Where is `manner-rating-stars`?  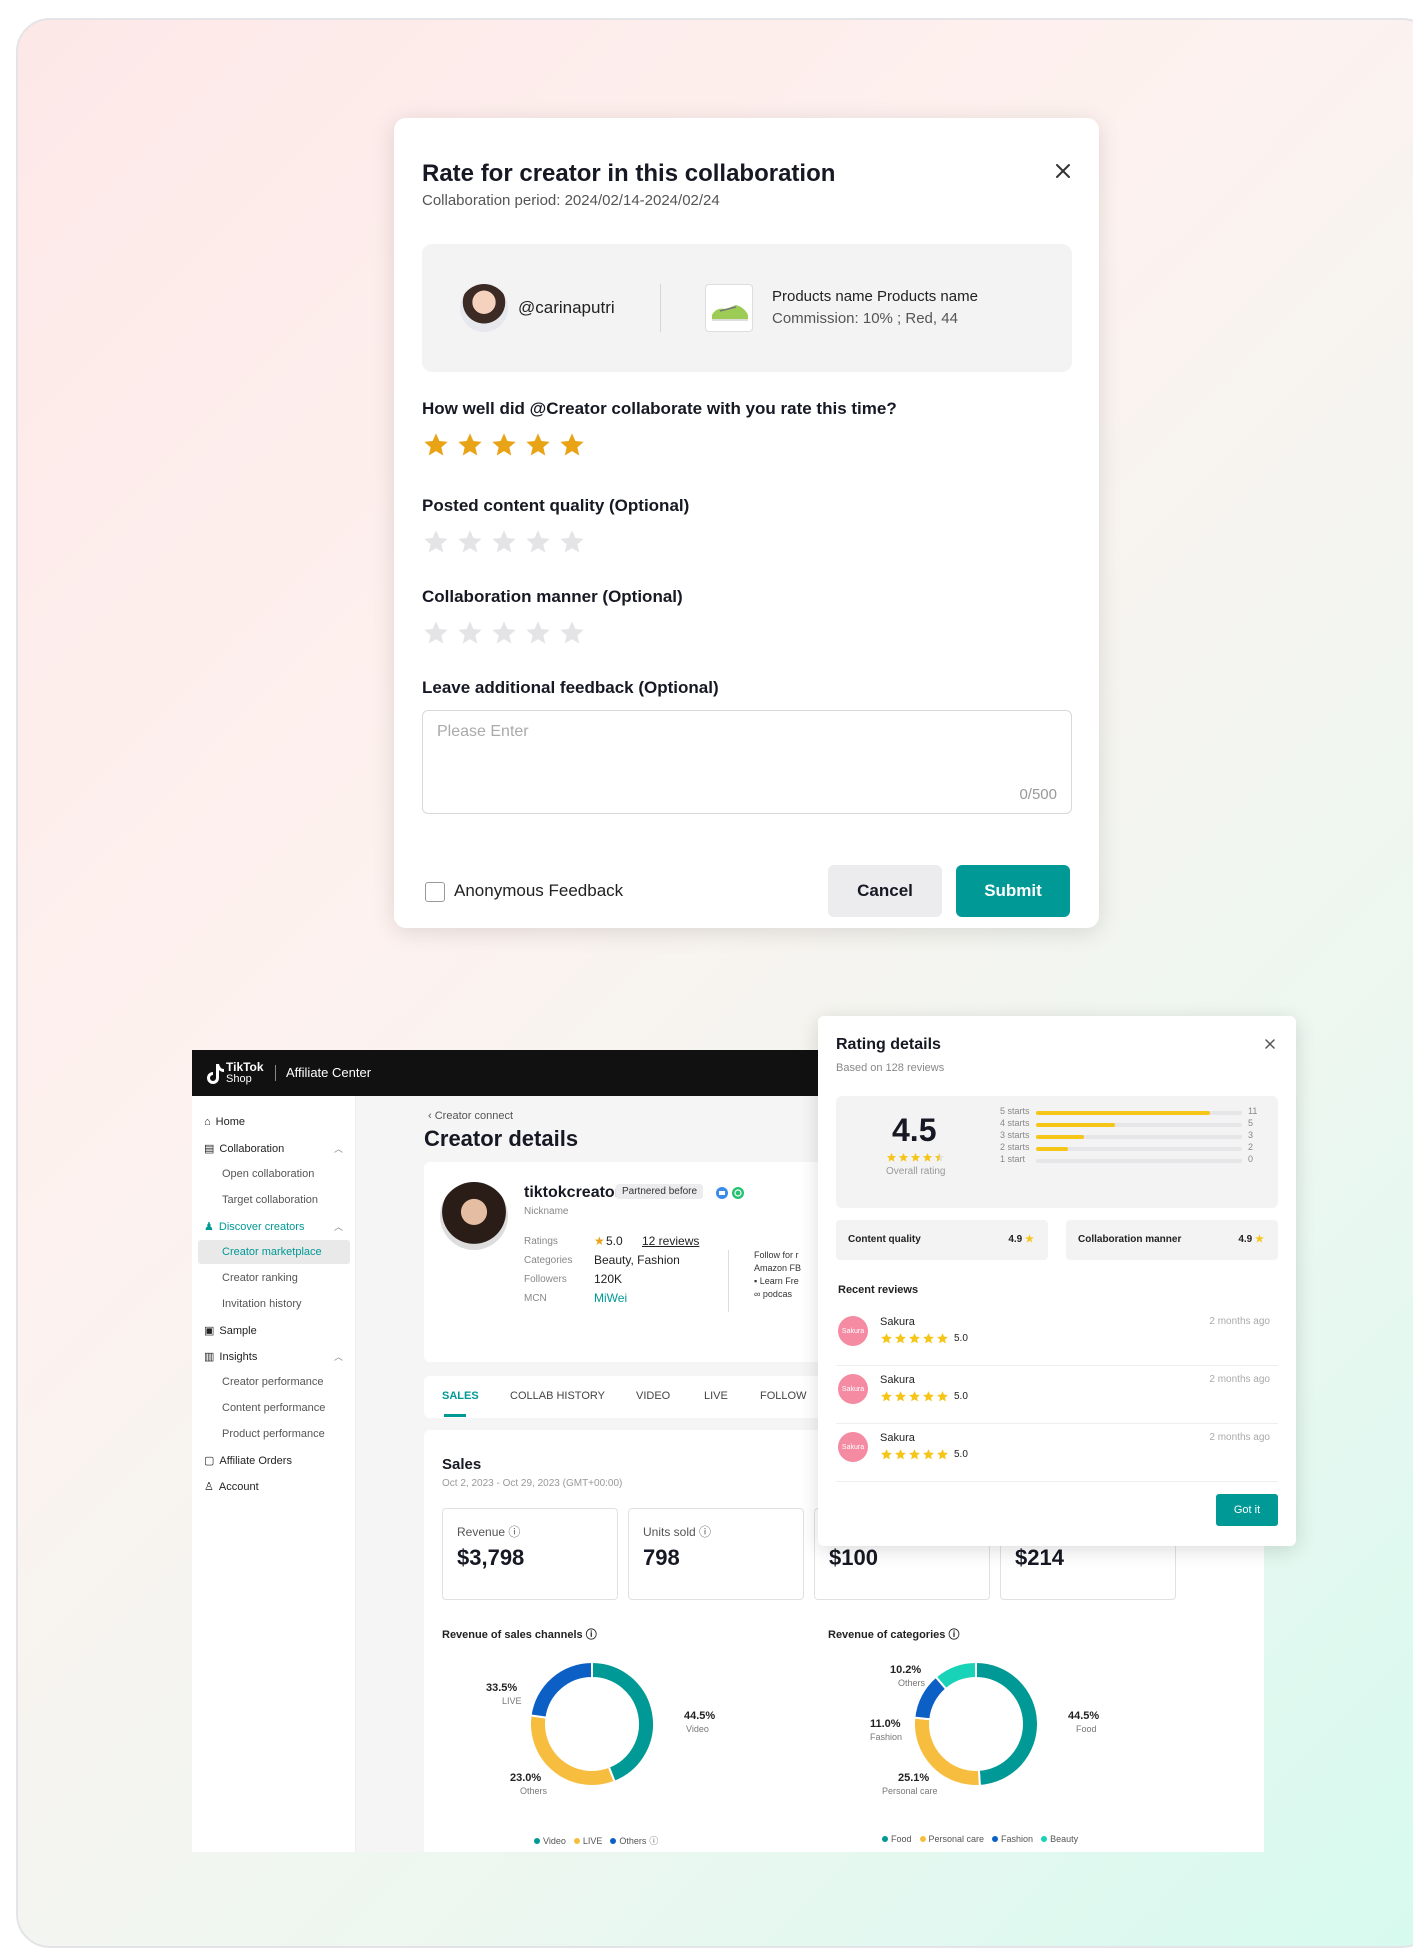 manner-rating-stars is located at coordinates (504, 633).